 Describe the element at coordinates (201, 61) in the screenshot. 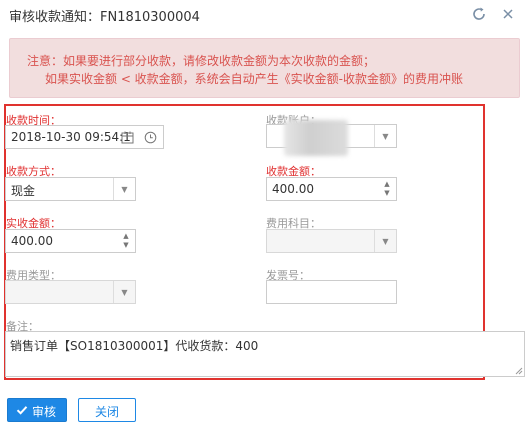

I see `notice-line-1: 注意：如果要进行部分收款，请修改收款金额为本次收款的金额；` at that location.